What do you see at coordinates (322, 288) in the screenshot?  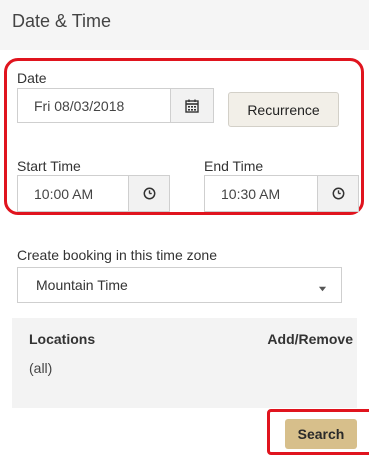 I see `caret-down-icon` at bounding box center [322, 288].